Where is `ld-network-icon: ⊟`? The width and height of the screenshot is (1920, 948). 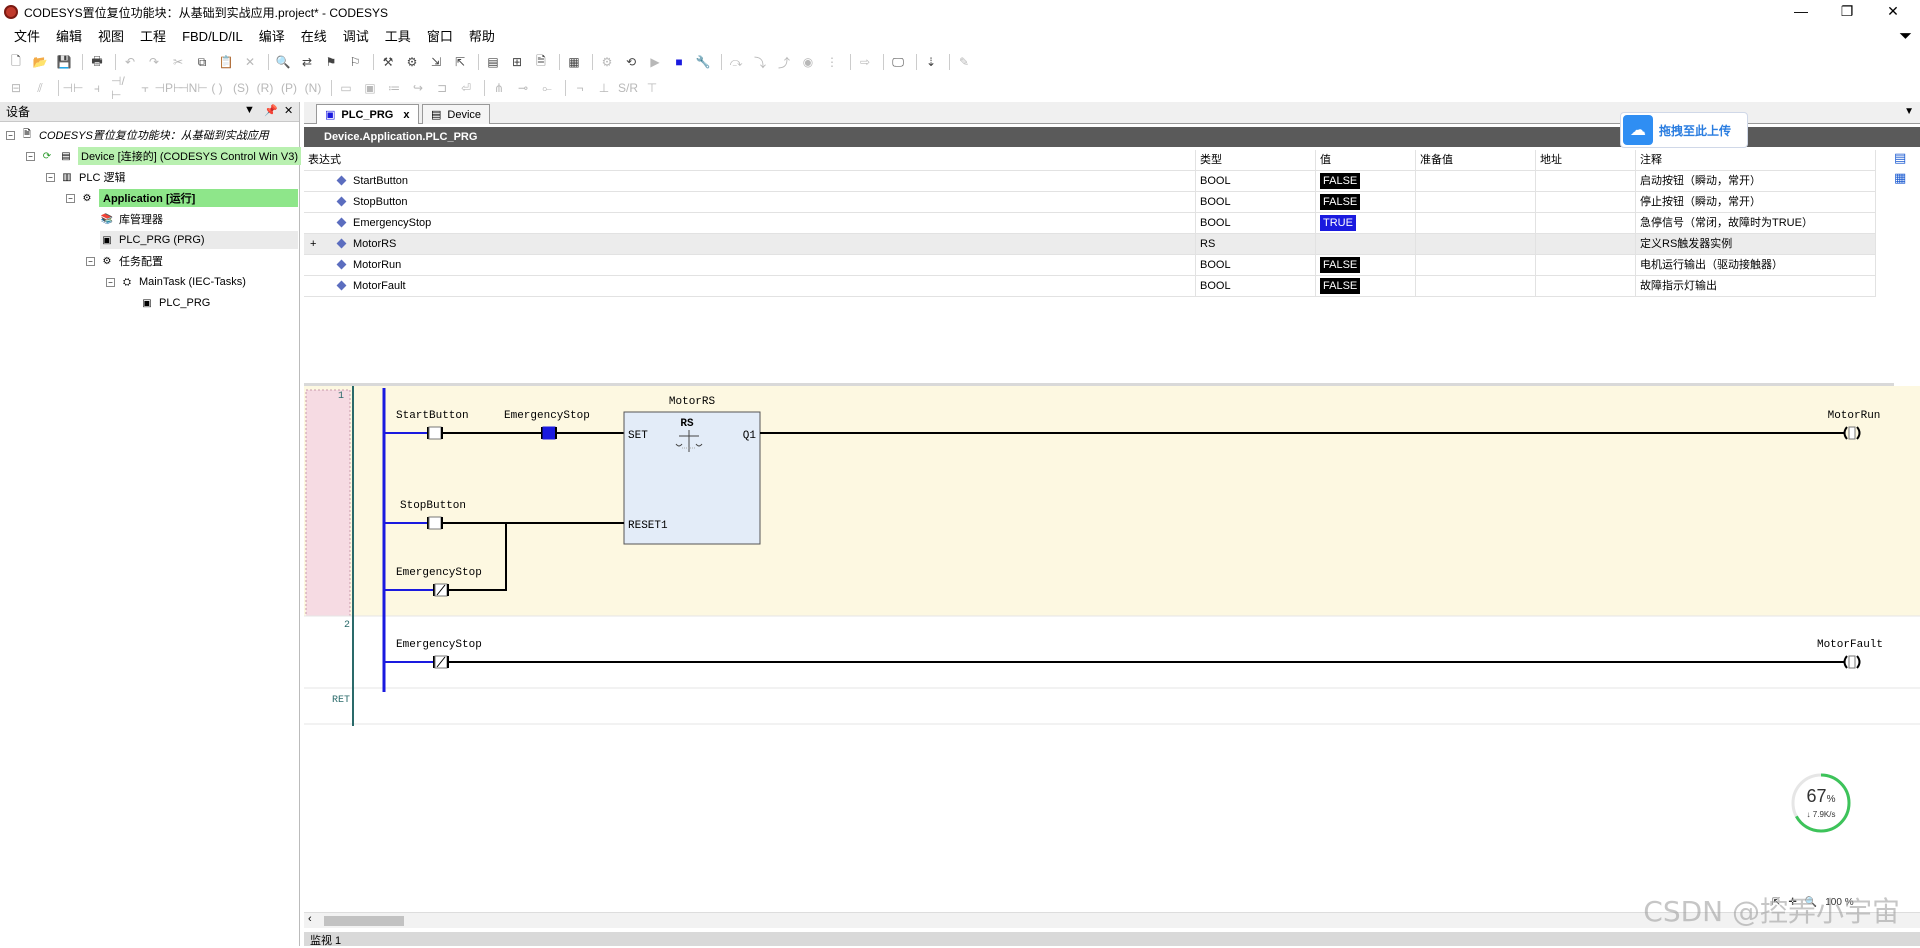
ld-network-icon: ⊟ is located at coordinates (16, 88).